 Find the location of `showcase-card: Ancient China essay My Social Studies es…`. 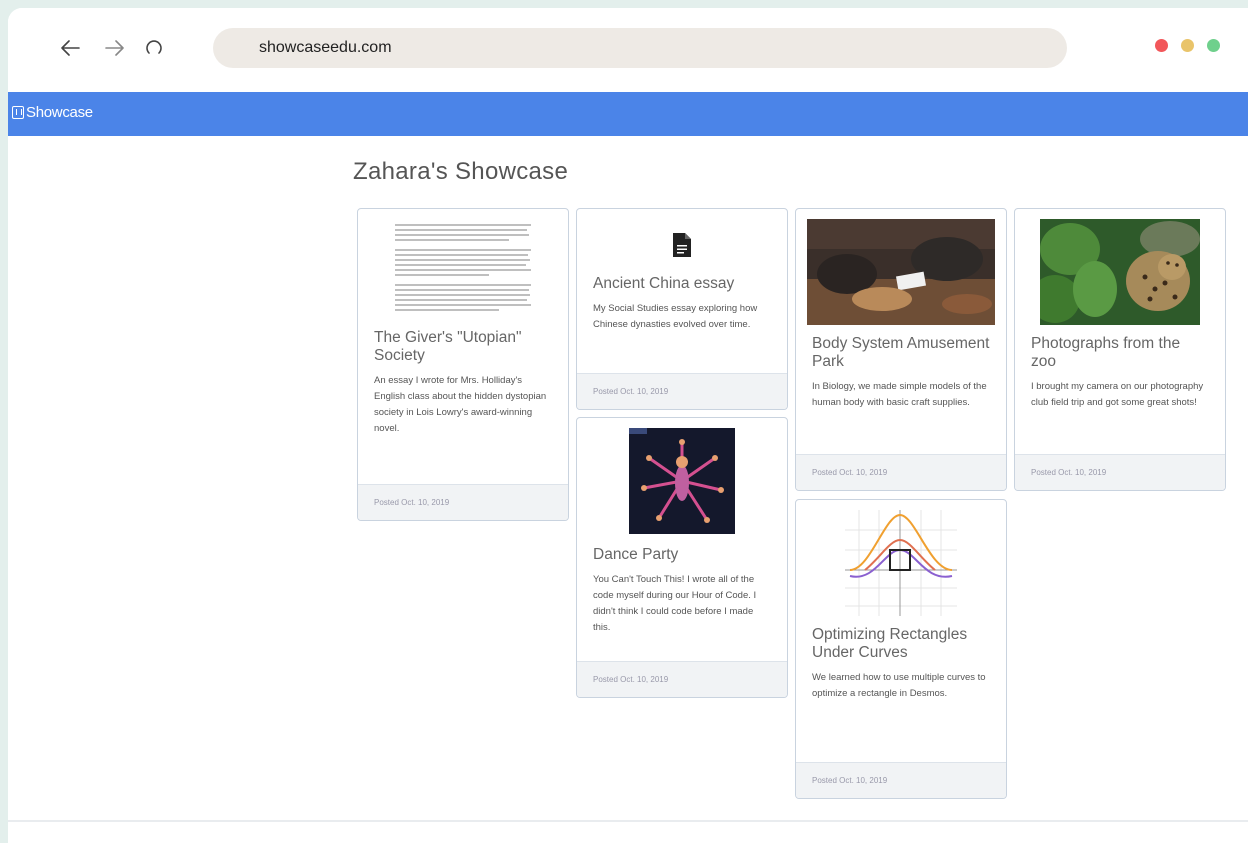

showcase-card: Ancient China essay My Social Studies es… is located at coordinates (682, 309).